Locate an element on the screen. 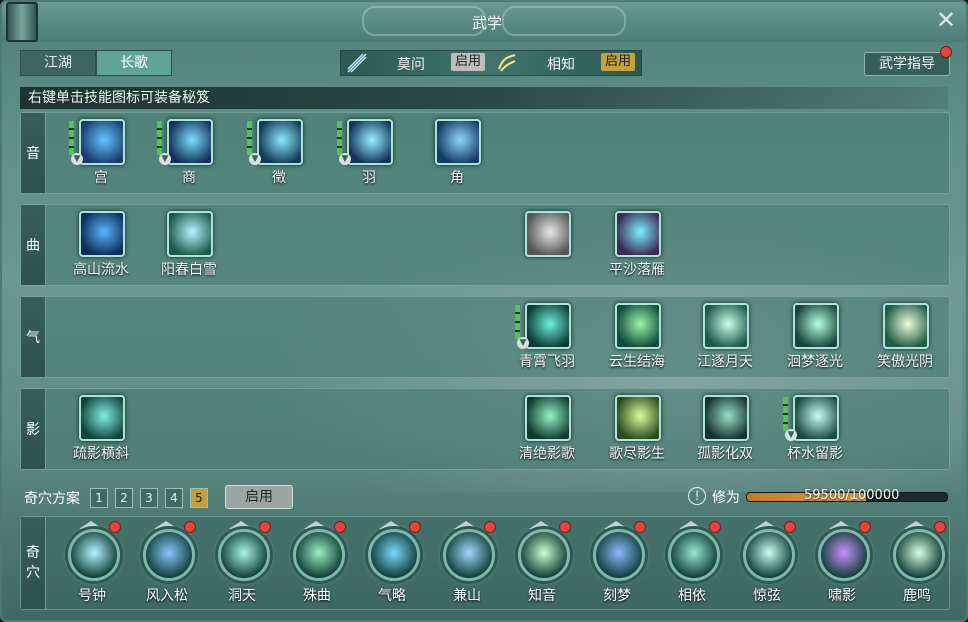 The height and width of the screenshot is (622, 968). skill-slot: 清绝影歌 is located at coordinates (547, 430).